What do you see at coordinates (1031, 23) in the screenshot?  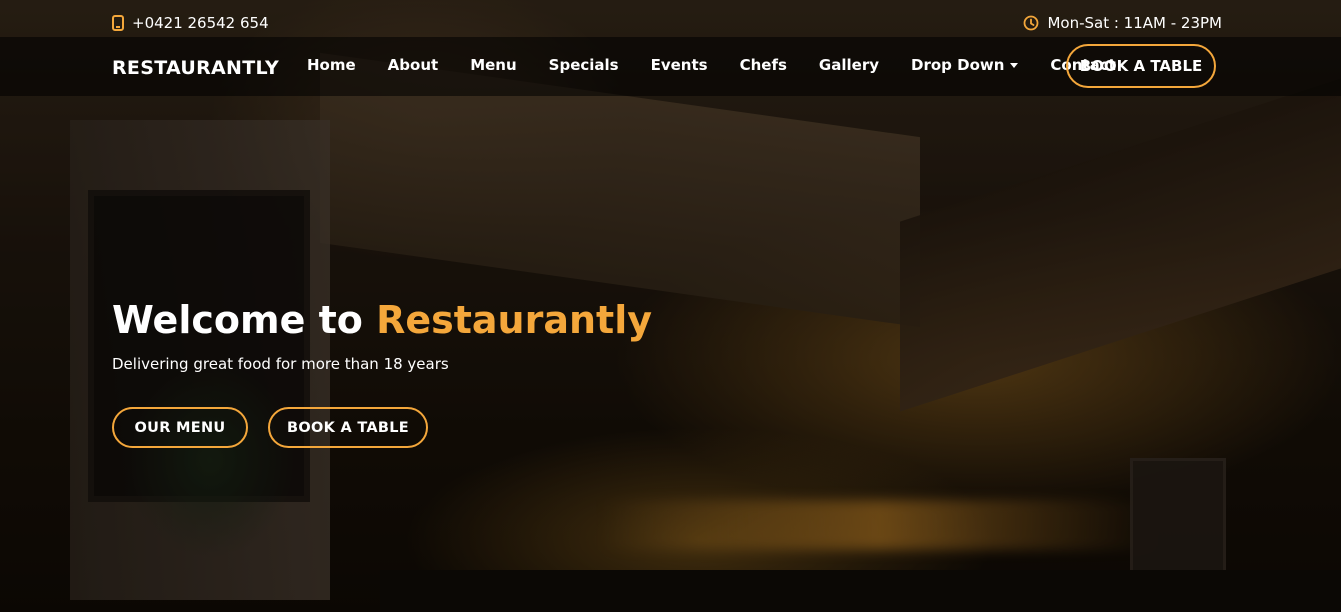 I see `clock-icon` at bounding box center [1031, 23].